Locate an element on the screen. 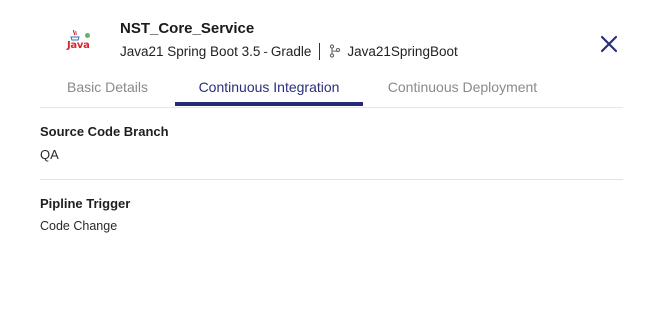  active-tab-indicator is located at coordinates (269, 104).